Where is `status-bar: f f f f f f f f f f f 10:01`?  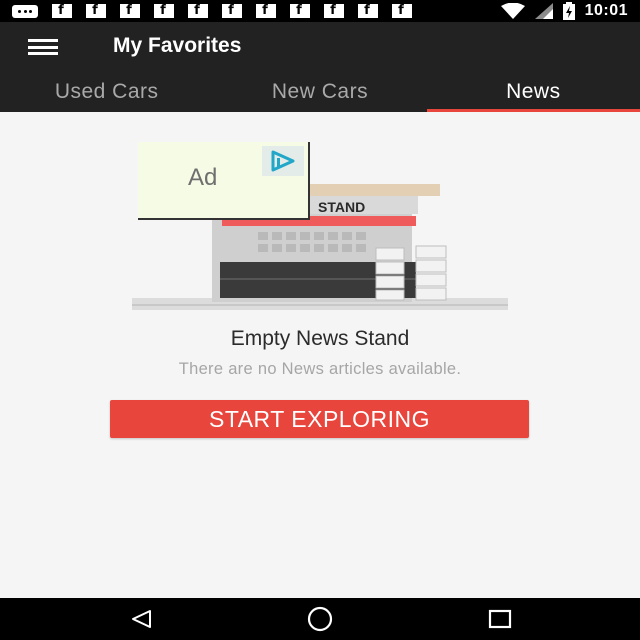
status-bar: f f f f f f f f f f f 10:01 is located at coordinates (320, 11).